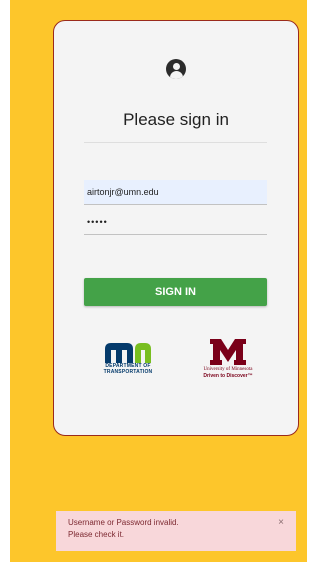 The image size is (320, 562). Describe the element at coordinates (175, 192) in the screenshot. I see `email-field` at that location.